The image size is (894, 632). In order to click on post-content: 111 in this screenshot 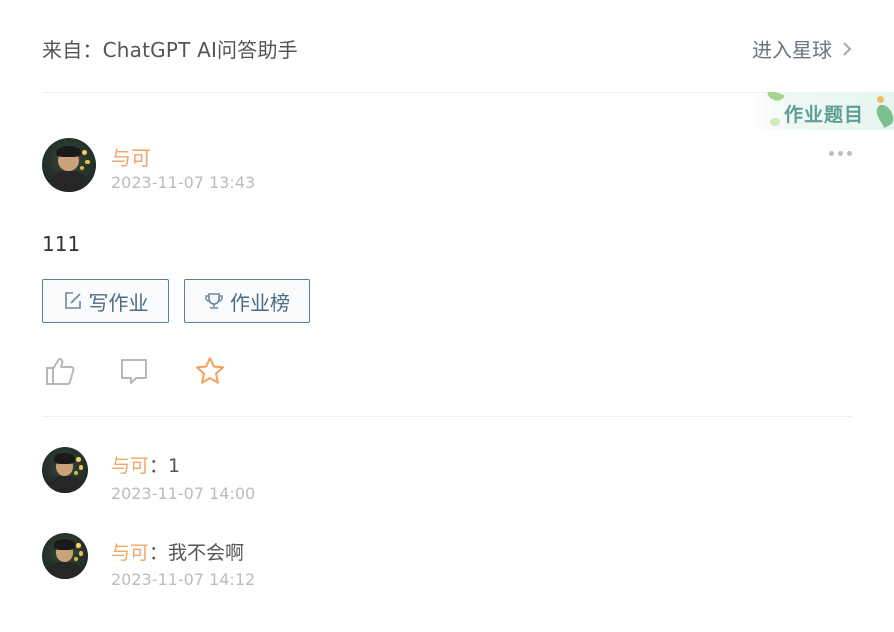, I will do `click(61, 244)`.